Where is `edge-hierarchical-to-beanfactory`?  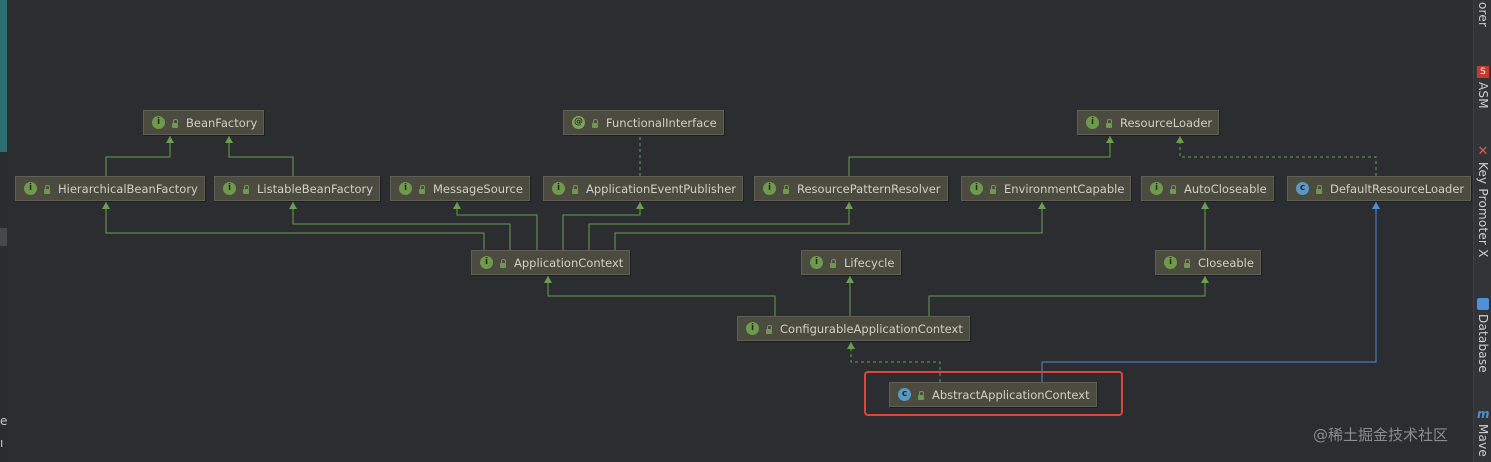 edge-hierarchical-to-beanfactory is located at coordinates (138, 156).